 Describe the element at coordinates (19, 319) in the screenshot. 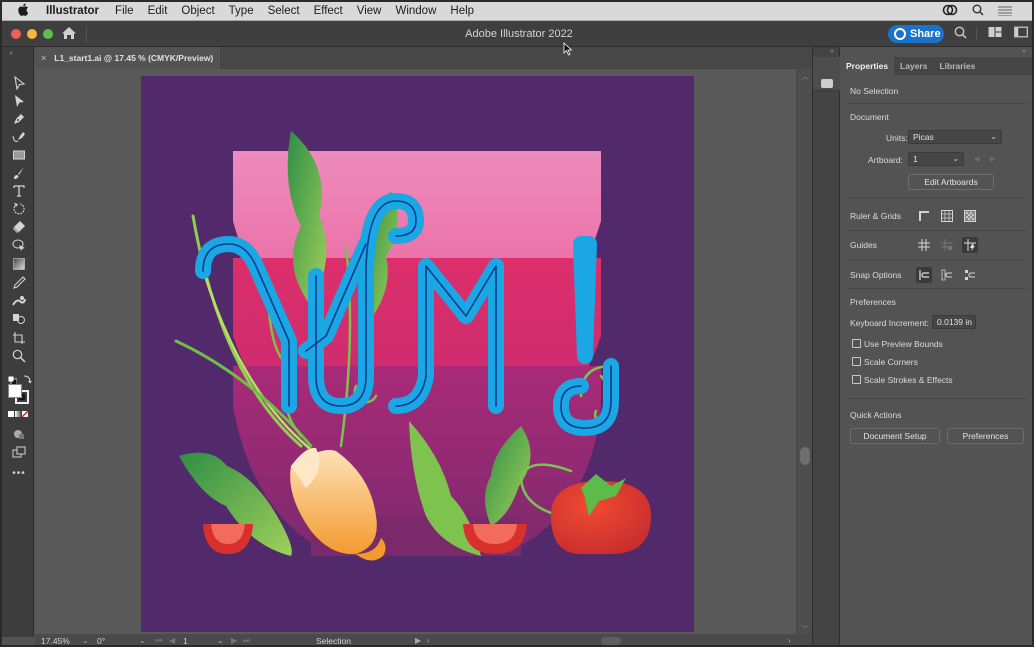

I see `symbol-sprayer-tool-icon` at that location.